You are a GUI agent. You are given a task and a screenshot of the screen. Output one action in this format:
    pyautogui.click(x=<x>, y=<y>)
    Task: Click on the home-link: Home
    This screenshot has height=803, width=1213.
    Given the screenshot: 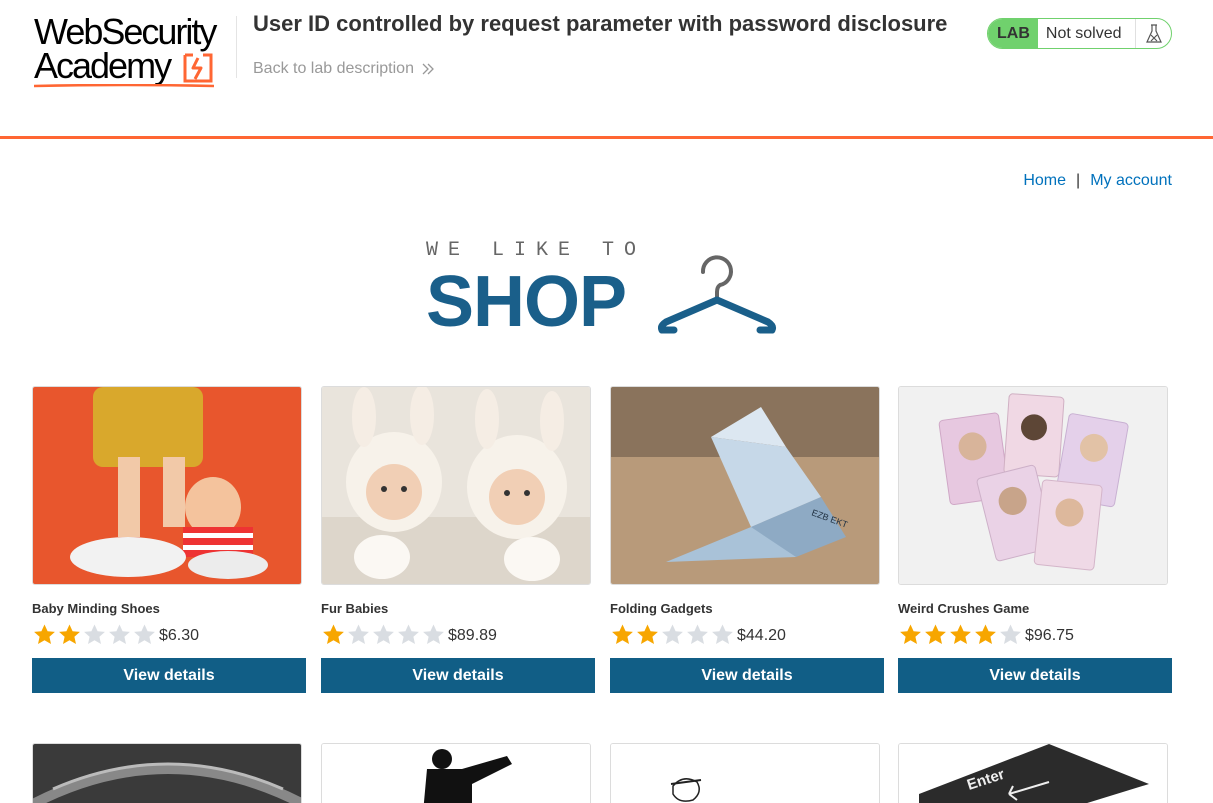 What is the action you would take?
    pyautogui.click(x=1044, y=181)
    